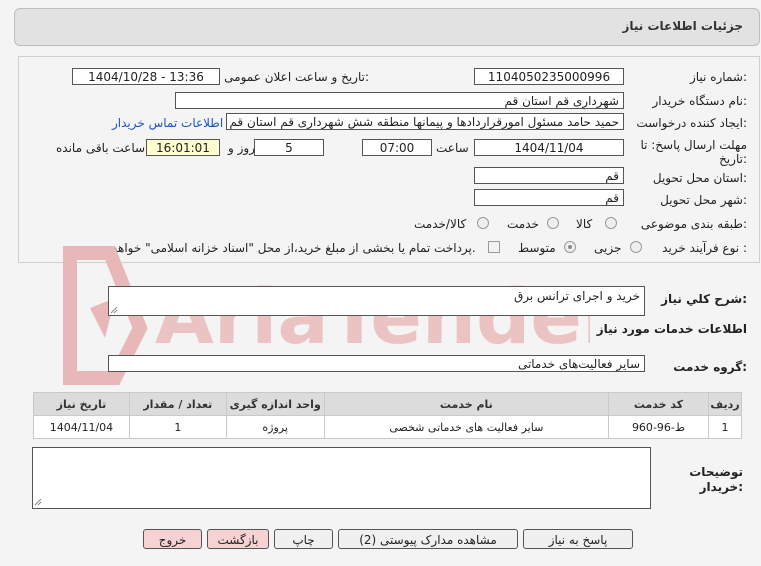 The image size is (761, 566). What do you see at coordinates (172, 539) in the screenshot?
I see `exit-button: خروج` at bounding box center [172, 539].